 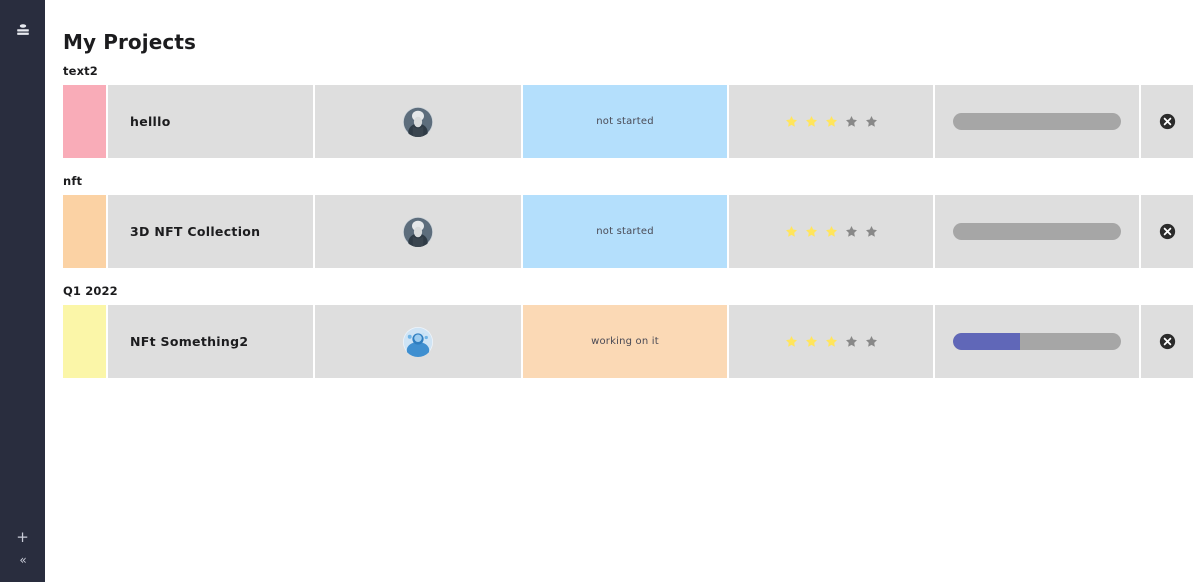 What do you see at coordinates (22, 548) in the screenshot?
I see `sidebar-bottom-actions: + «` at bounding box center [22, 548].